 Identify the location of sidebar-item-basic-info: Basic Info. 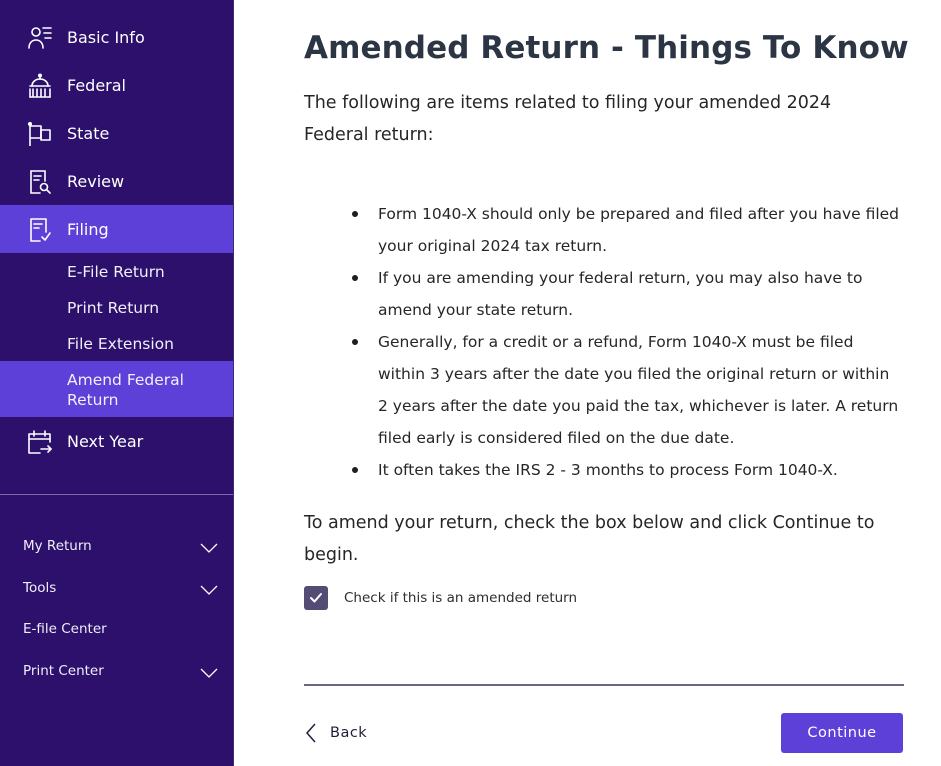
(116, 37).